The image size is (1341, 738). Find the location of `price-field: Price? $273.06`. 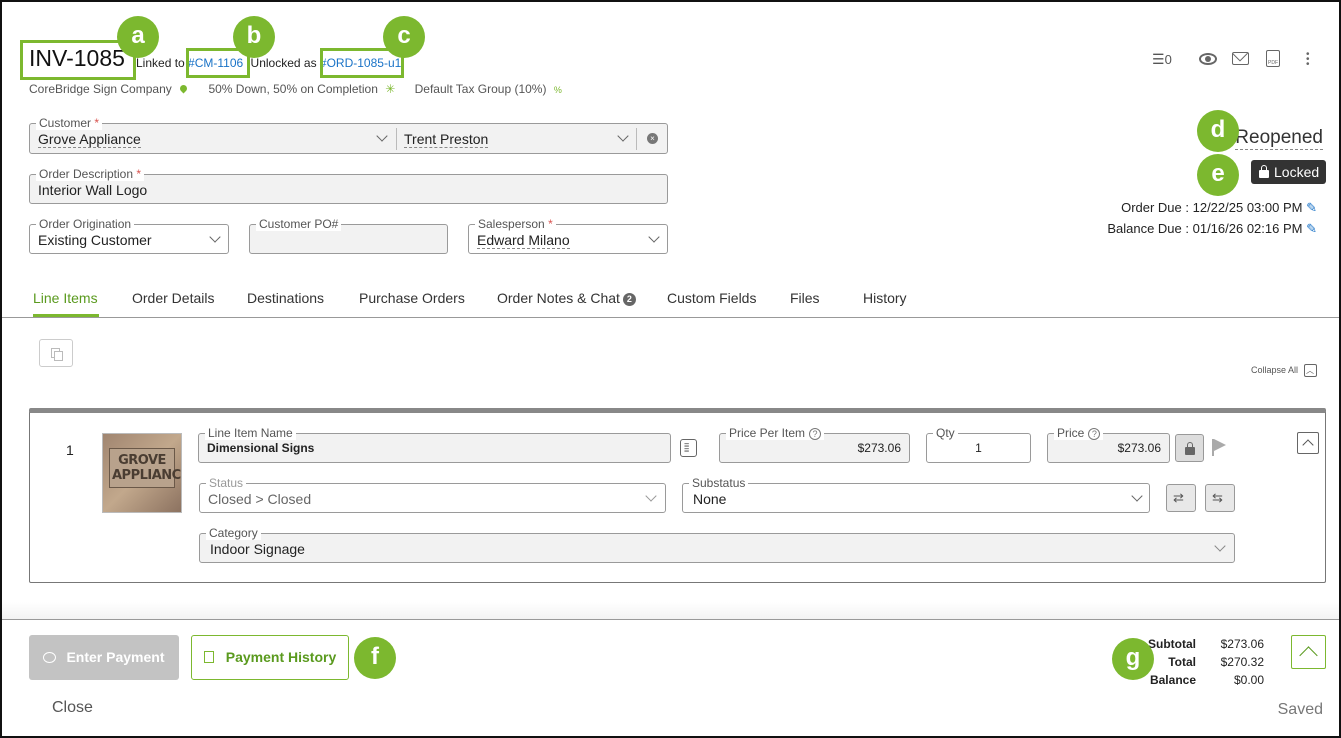

price-field: Price? $273.06 is located at coordinates (1108, 444).